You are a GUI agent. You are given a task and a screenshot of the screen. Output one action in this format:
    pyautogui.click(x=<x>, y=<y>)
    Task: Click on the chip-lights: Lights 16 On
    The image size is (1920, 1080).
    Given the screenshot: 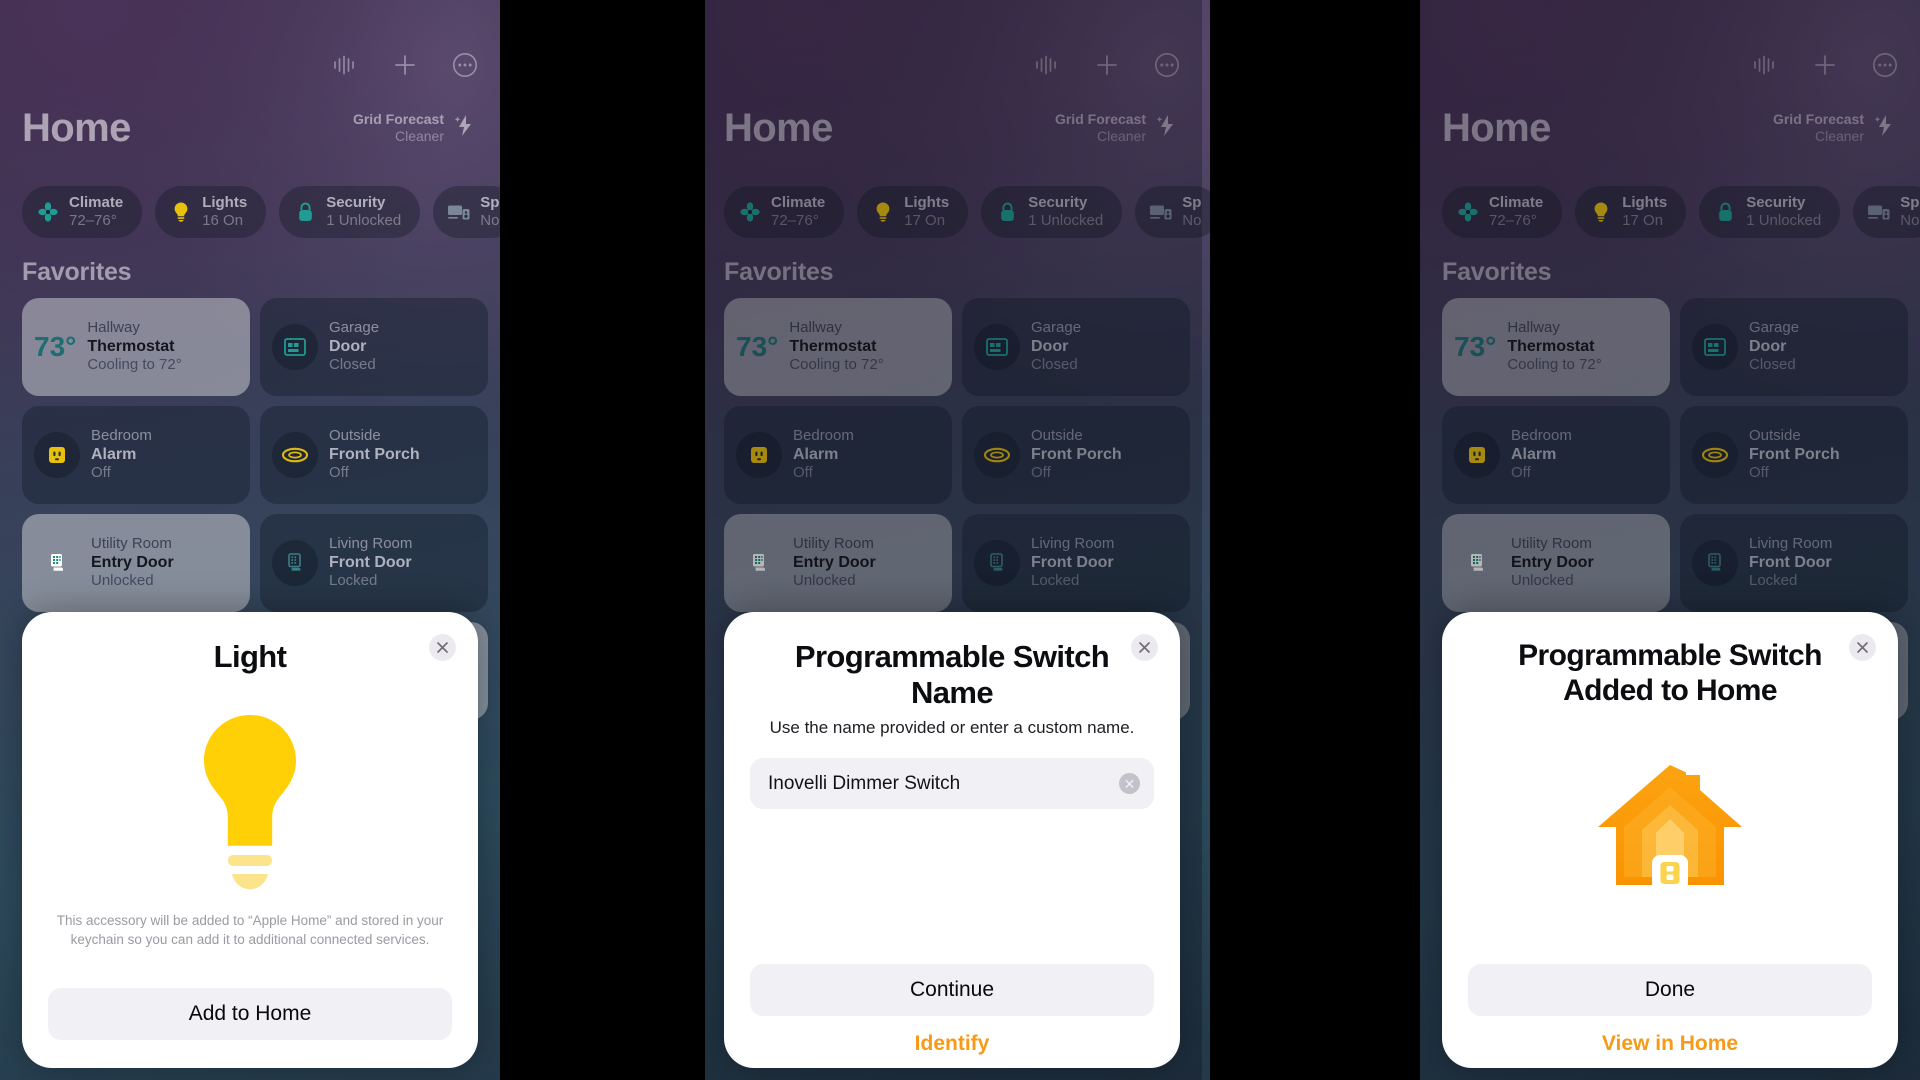 What is the action you would take?
    pyautogui.click(x=211, y=212)
    